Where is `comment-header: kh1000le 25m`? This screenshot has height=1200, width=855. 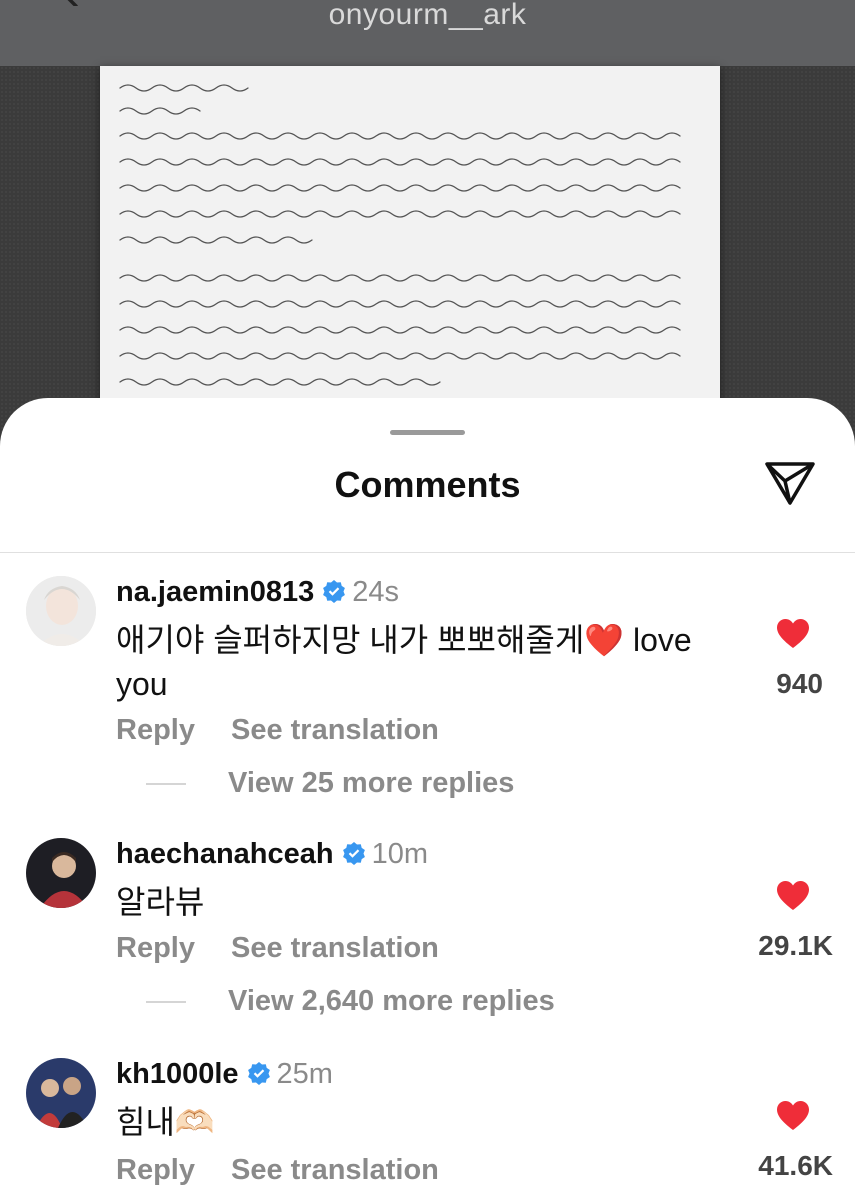 comment-header: kh1000le 25m is located at coordinates (224, 1074).